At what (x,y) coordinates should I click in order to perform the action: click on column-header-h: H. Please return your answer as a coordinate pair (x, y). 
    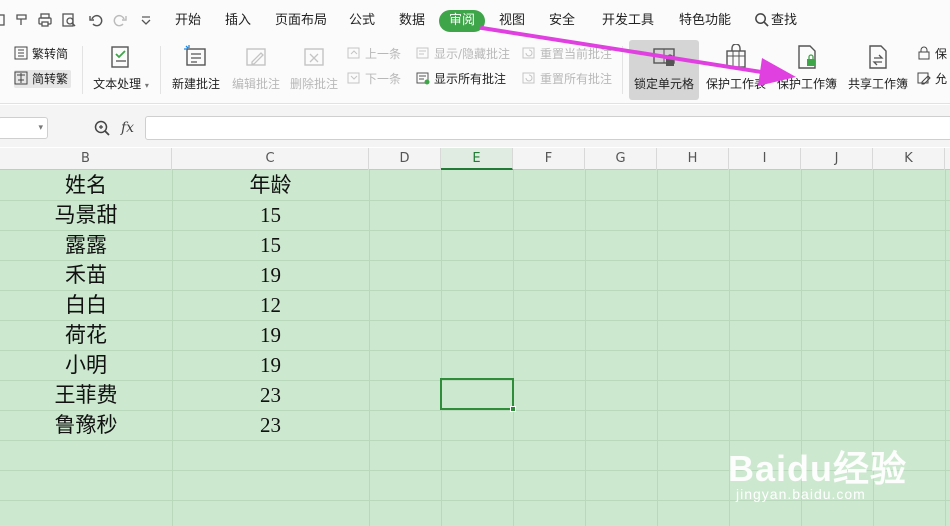
    Looking at the image, I should click on (693, 159).